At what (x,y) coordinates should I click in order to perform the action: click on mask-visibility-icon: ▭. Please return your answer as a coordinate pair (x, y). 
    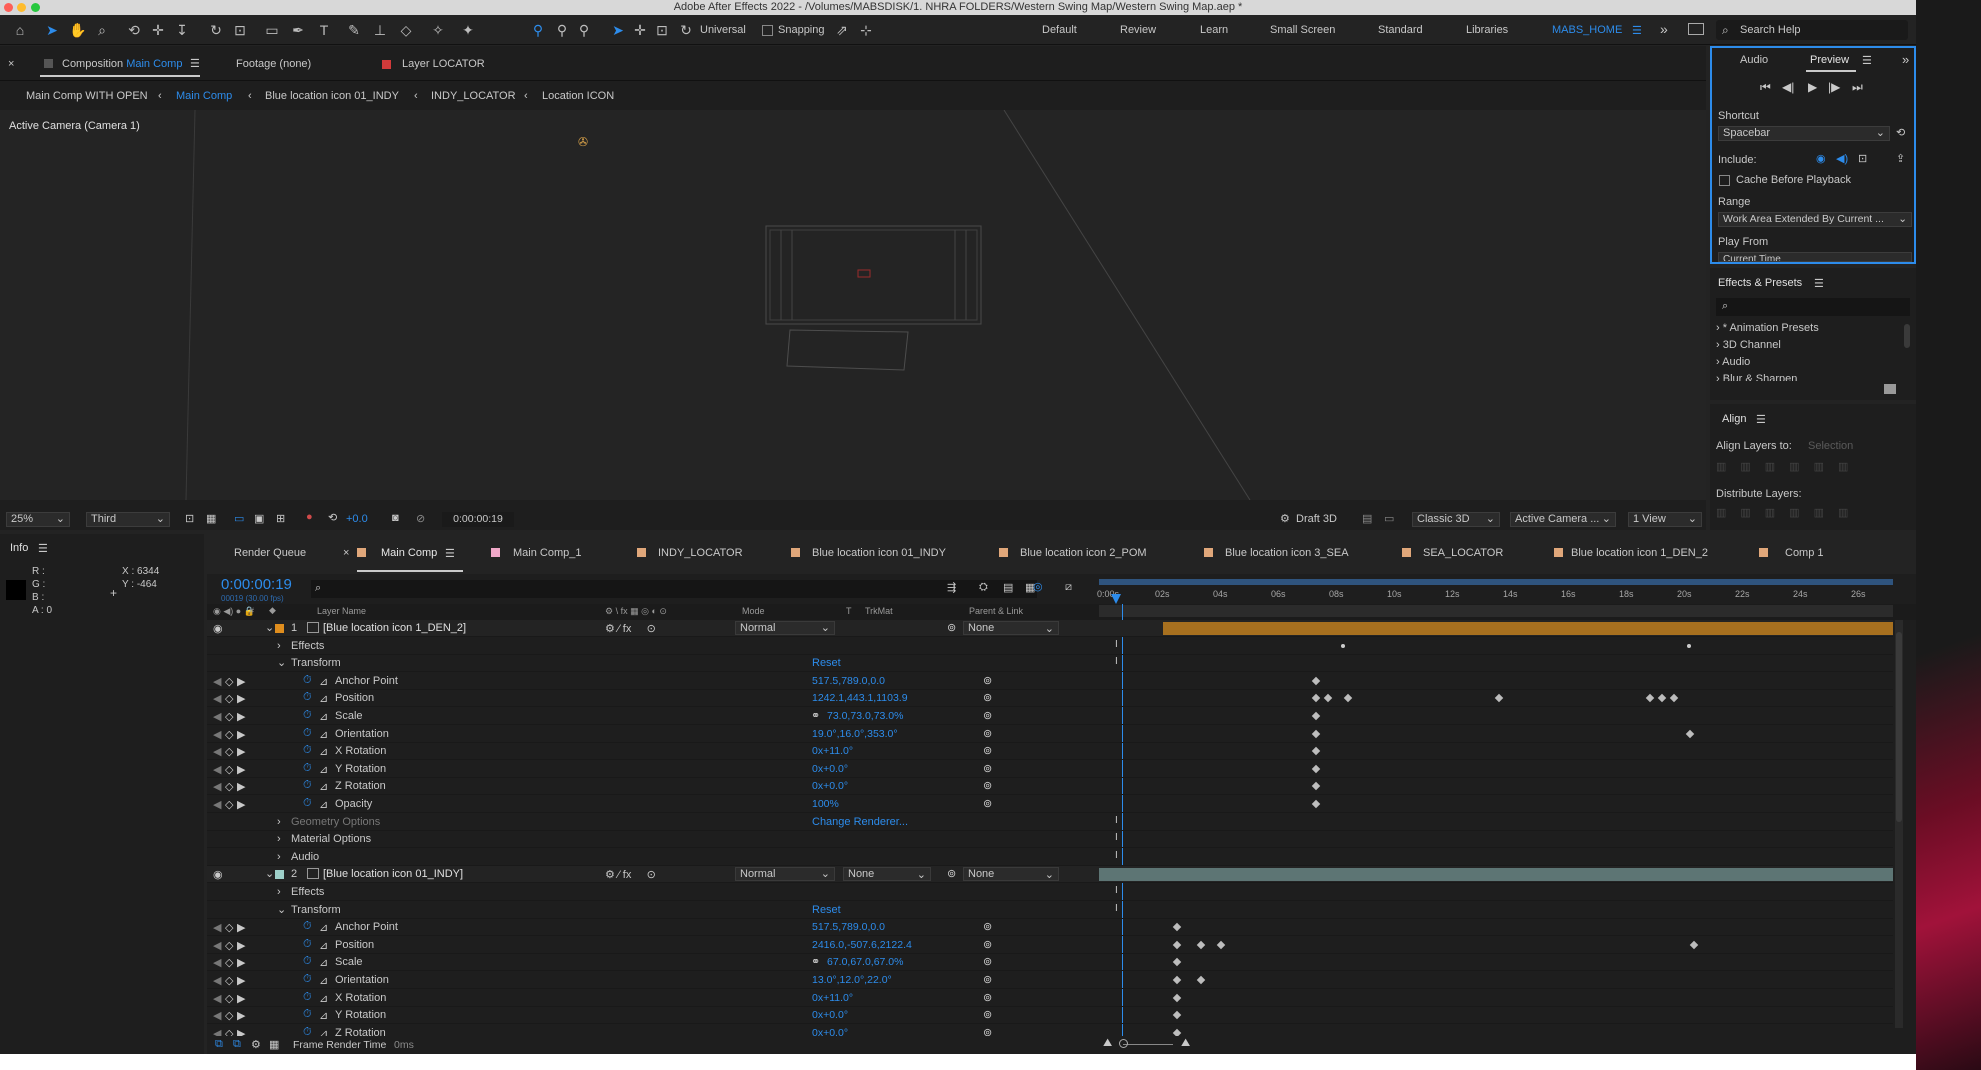
    Looking at the image, I should click on (239, 518).